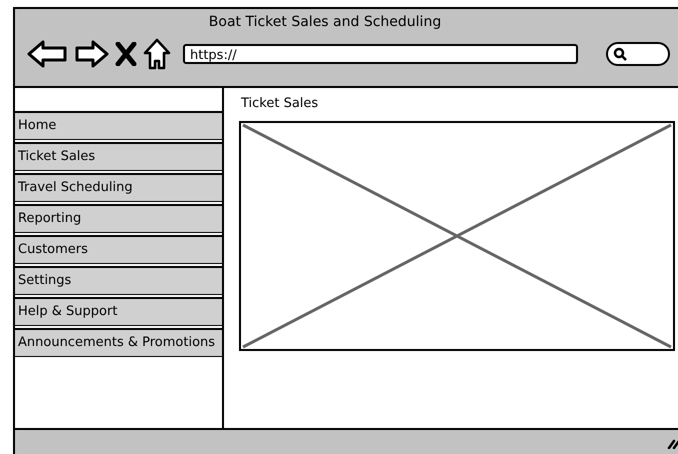  I want to click on sidebar-item: Settings, so click(118, 280).